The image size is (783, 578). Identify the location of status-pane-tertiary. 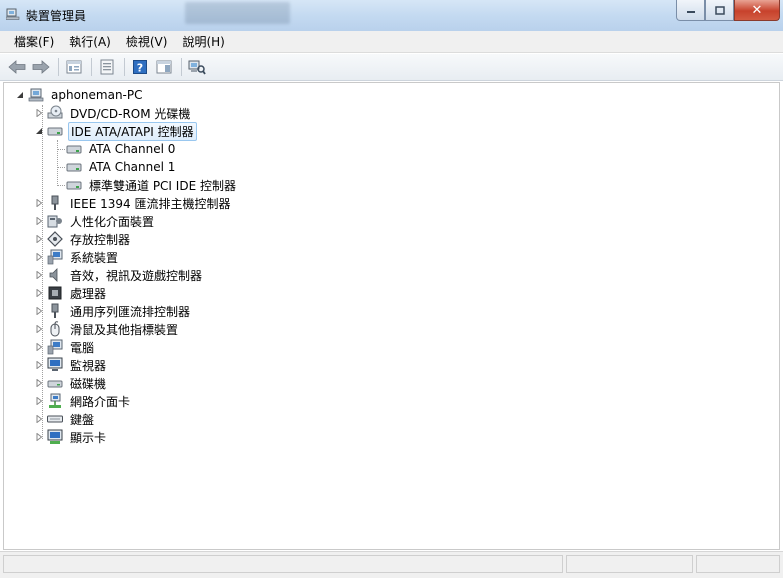
(738, 564).